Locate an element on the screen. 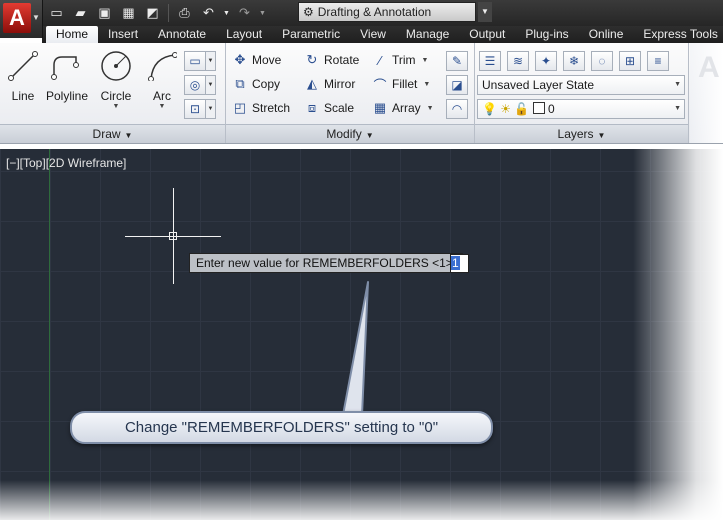 Image resolution: width=723 pixels, height=520 pixels. chevron-down-icon: ▼ is located at coordinates (36, 17).